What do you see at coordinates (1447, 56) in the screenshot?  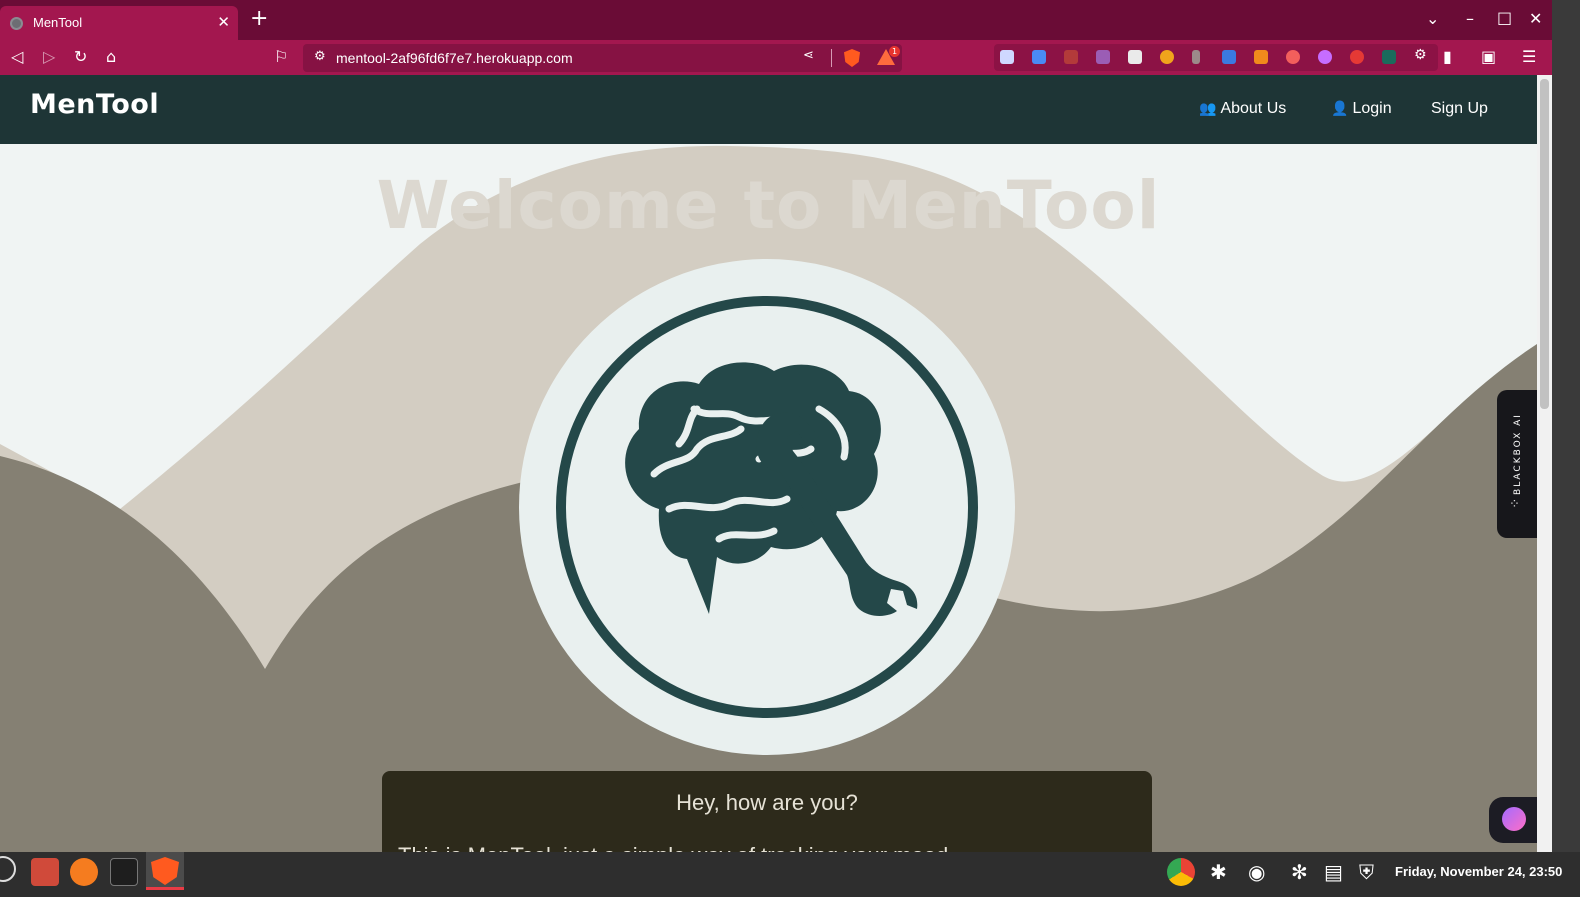 I see `sidebar-toggle-icon: ▮` at bounding box center [1447, 56].